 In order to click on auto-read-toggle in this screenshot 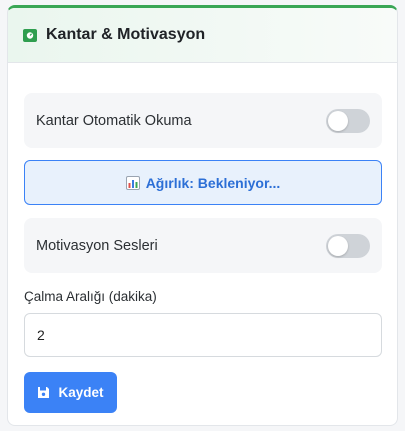, I will do `click(348, 120)`.